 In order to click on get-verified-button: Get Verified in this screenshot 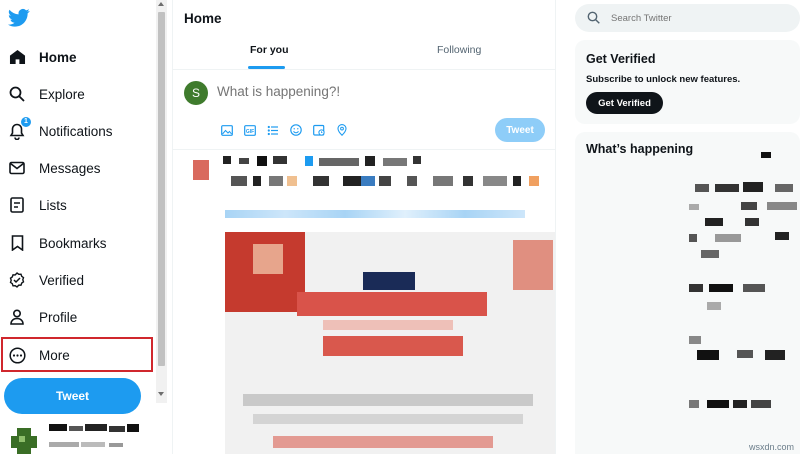, I will do `click(624, 103)`.